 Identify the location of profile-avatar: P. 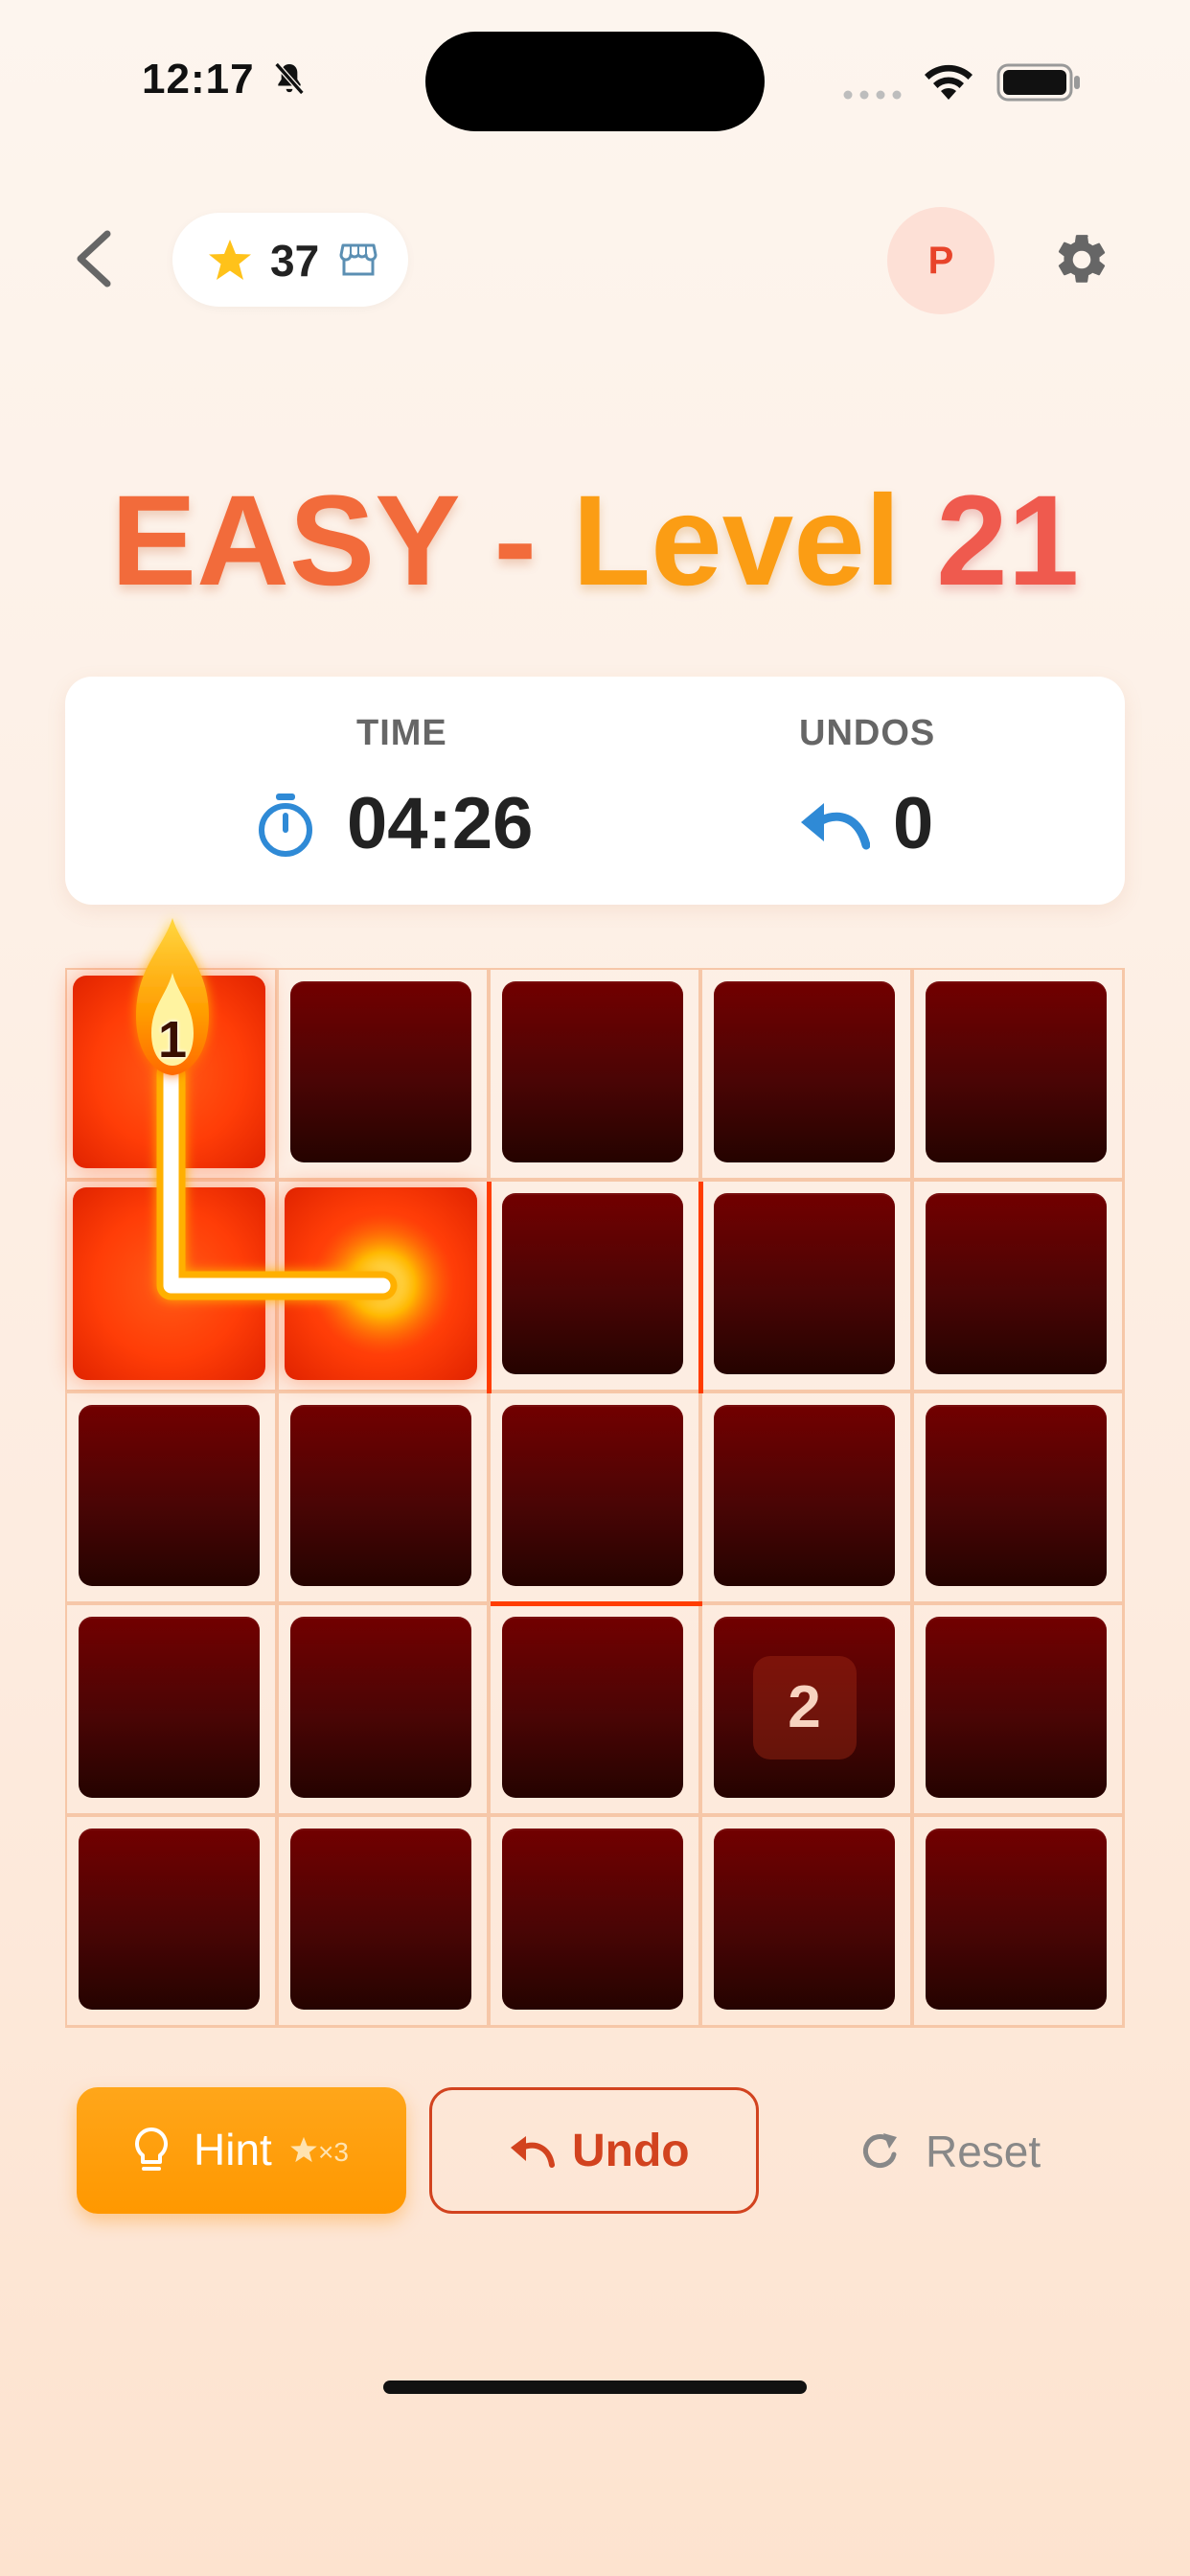
(941, 260).